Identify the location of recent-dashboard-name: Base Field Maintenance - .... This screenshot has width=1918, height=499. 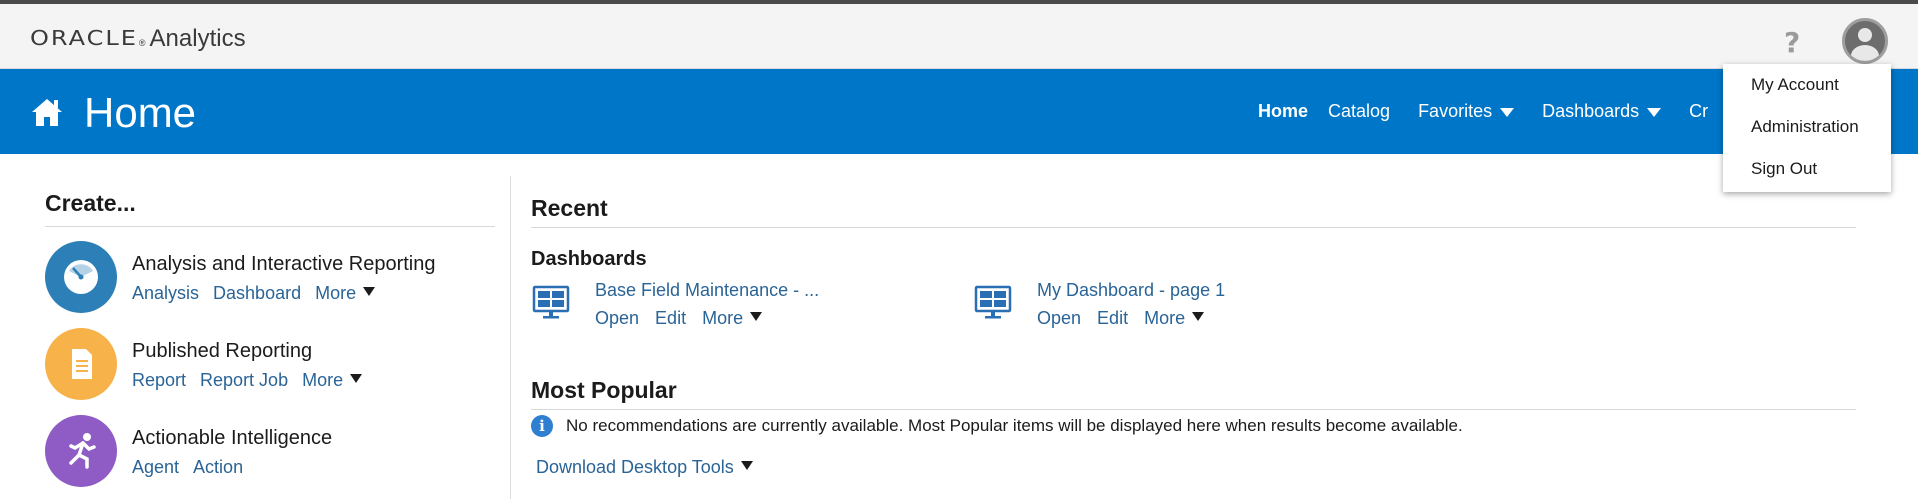
(707, 290).